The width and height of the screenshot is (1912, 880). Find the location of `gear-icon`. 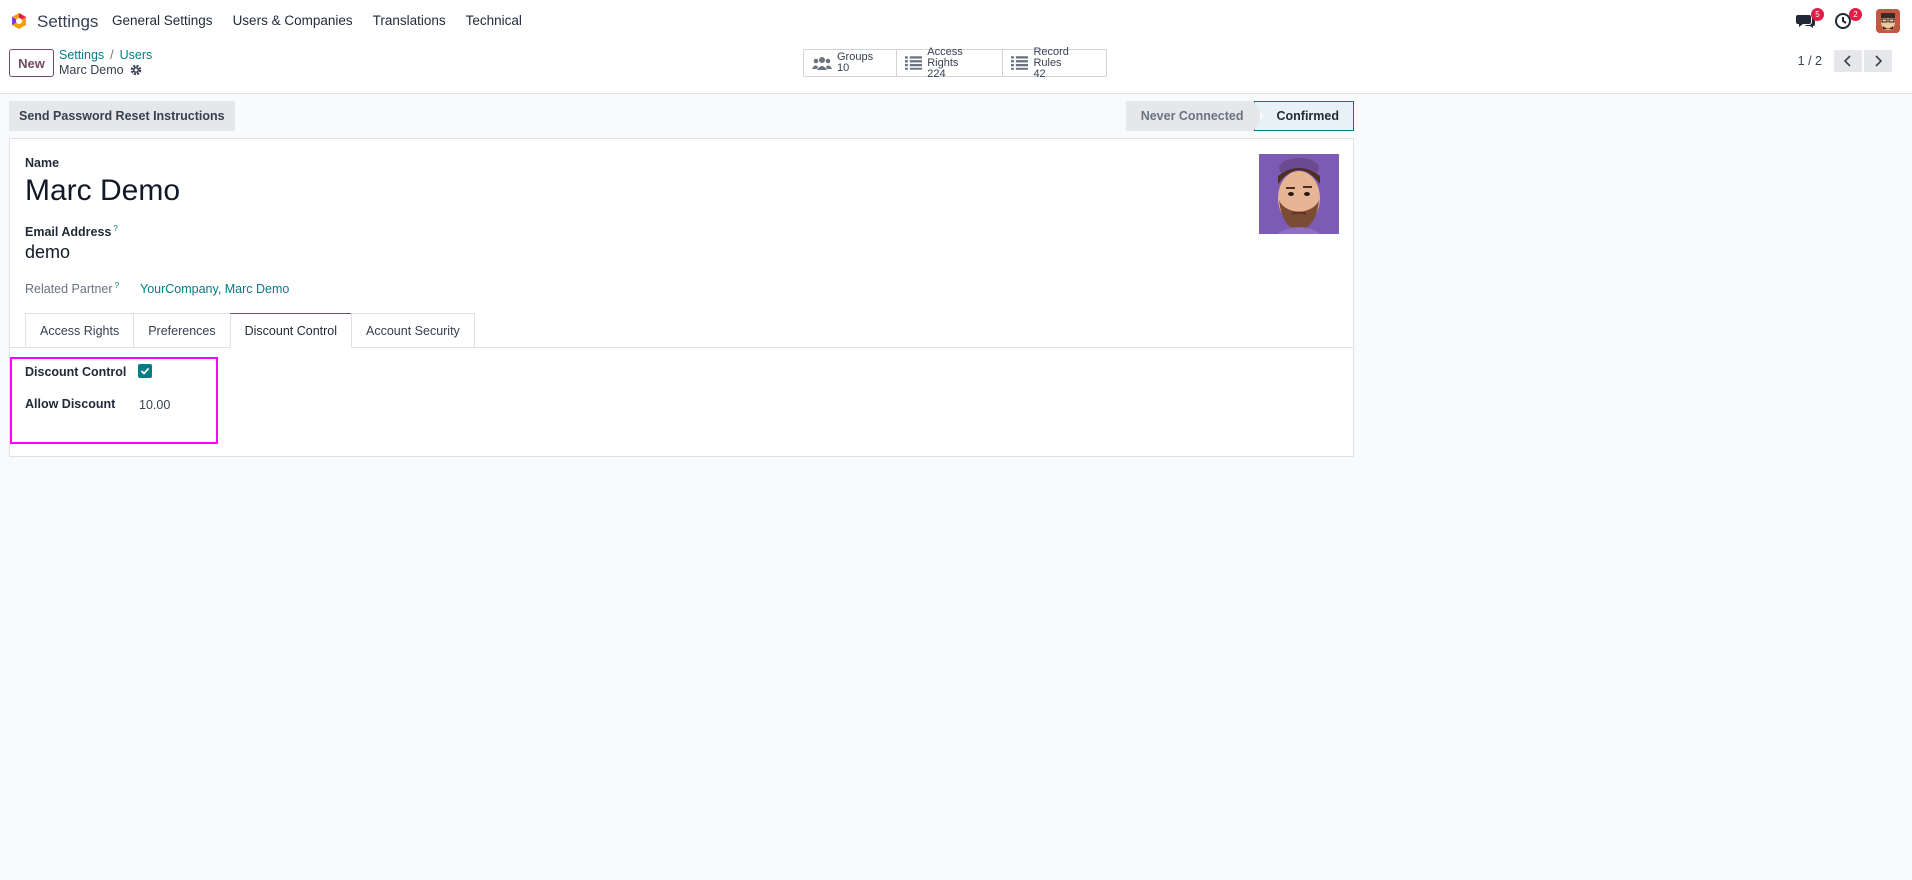

gear-icon is located at coordinates (136, 70).